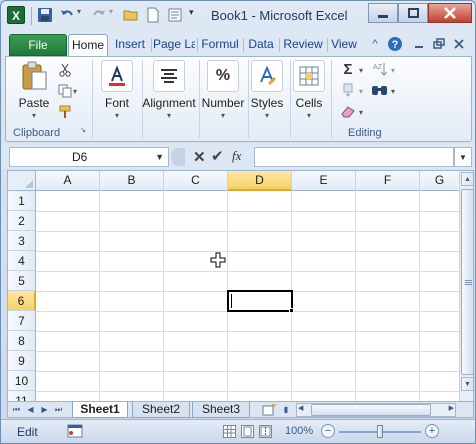 This screenshot has height=444, width=476. What do you see at coordinates (361, 70) in the screenshot?
I see `autosum-dropdown-icon: ▾` at bounding box center [361, 70].